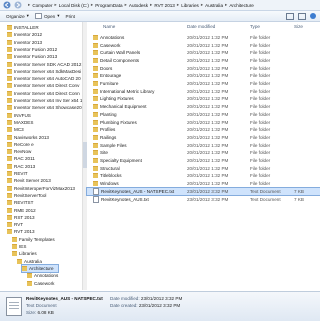 The image size is (320, 321). I want to click on back-button, so click(6, 5).